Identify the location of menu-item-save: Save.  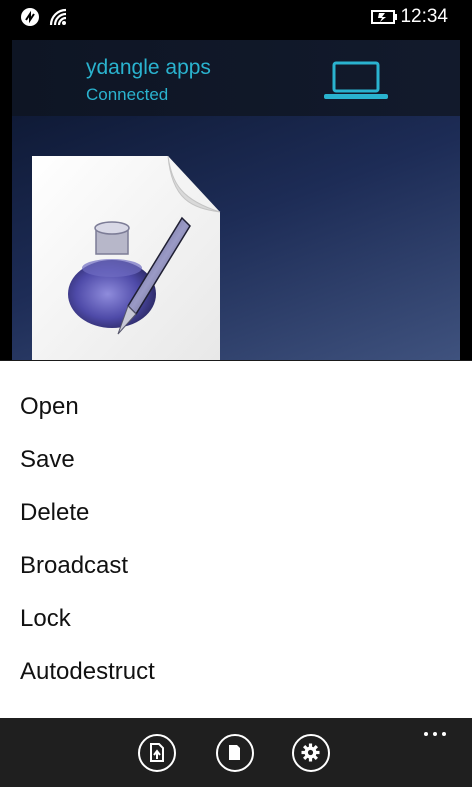
(235, 460).